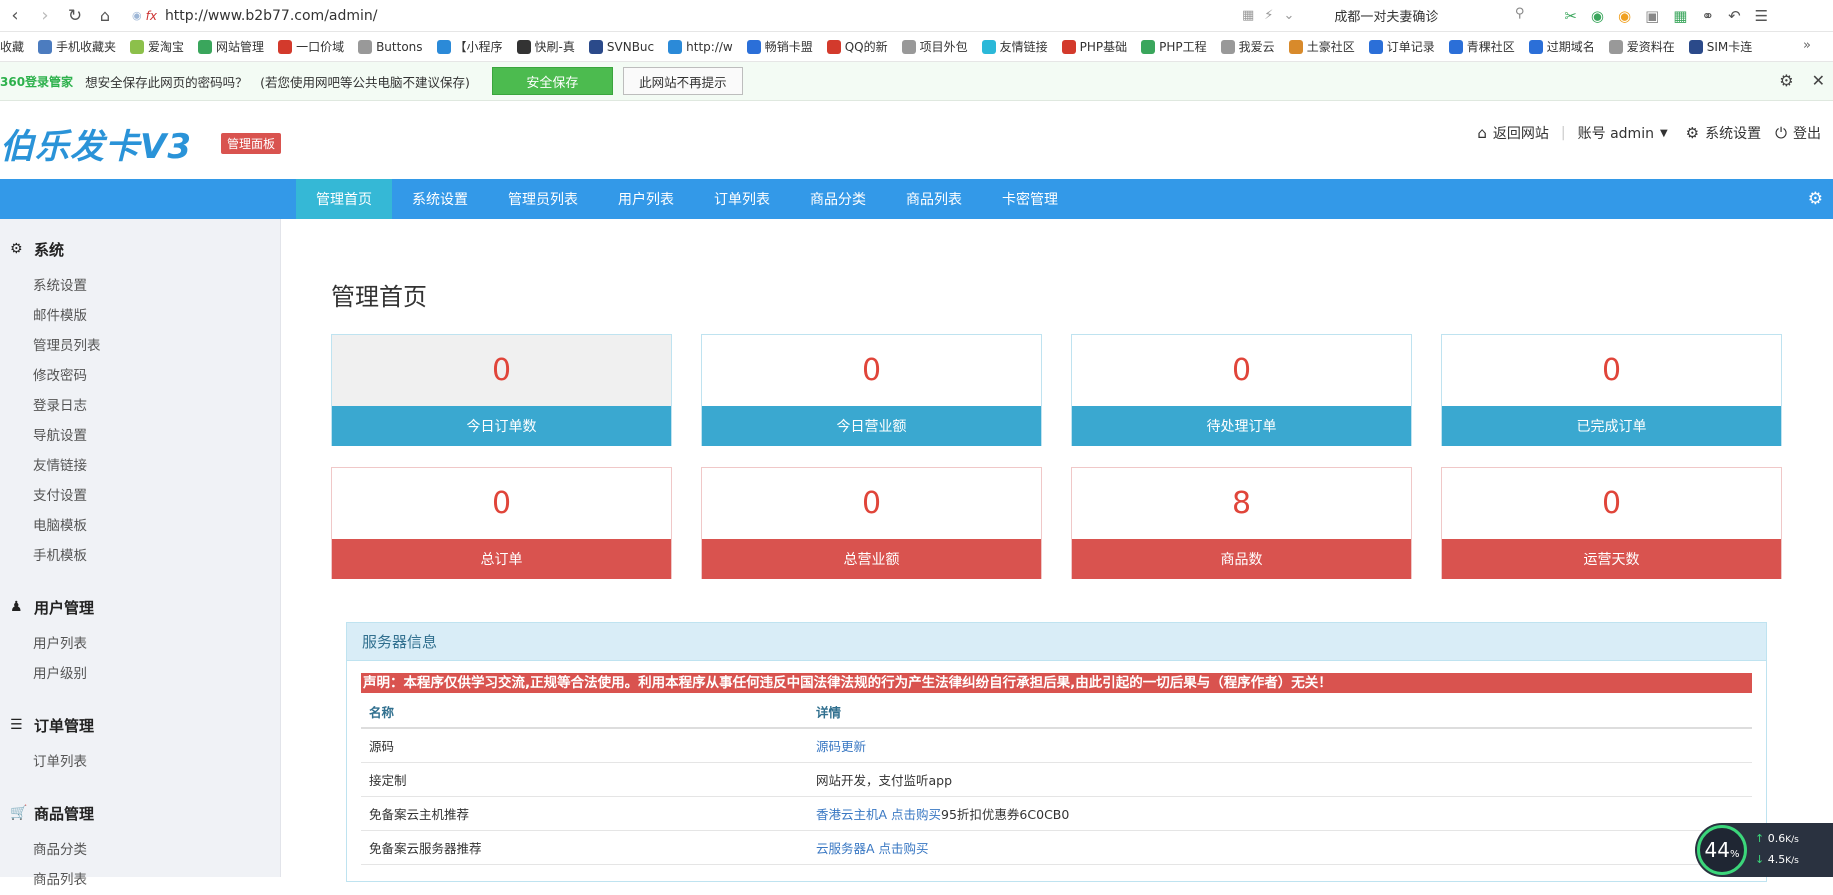  What do you see at coordinates (1401, 46) in the screenshot?
I see `bookmark-item: 订单记录` at bounding box center [1401, 46].